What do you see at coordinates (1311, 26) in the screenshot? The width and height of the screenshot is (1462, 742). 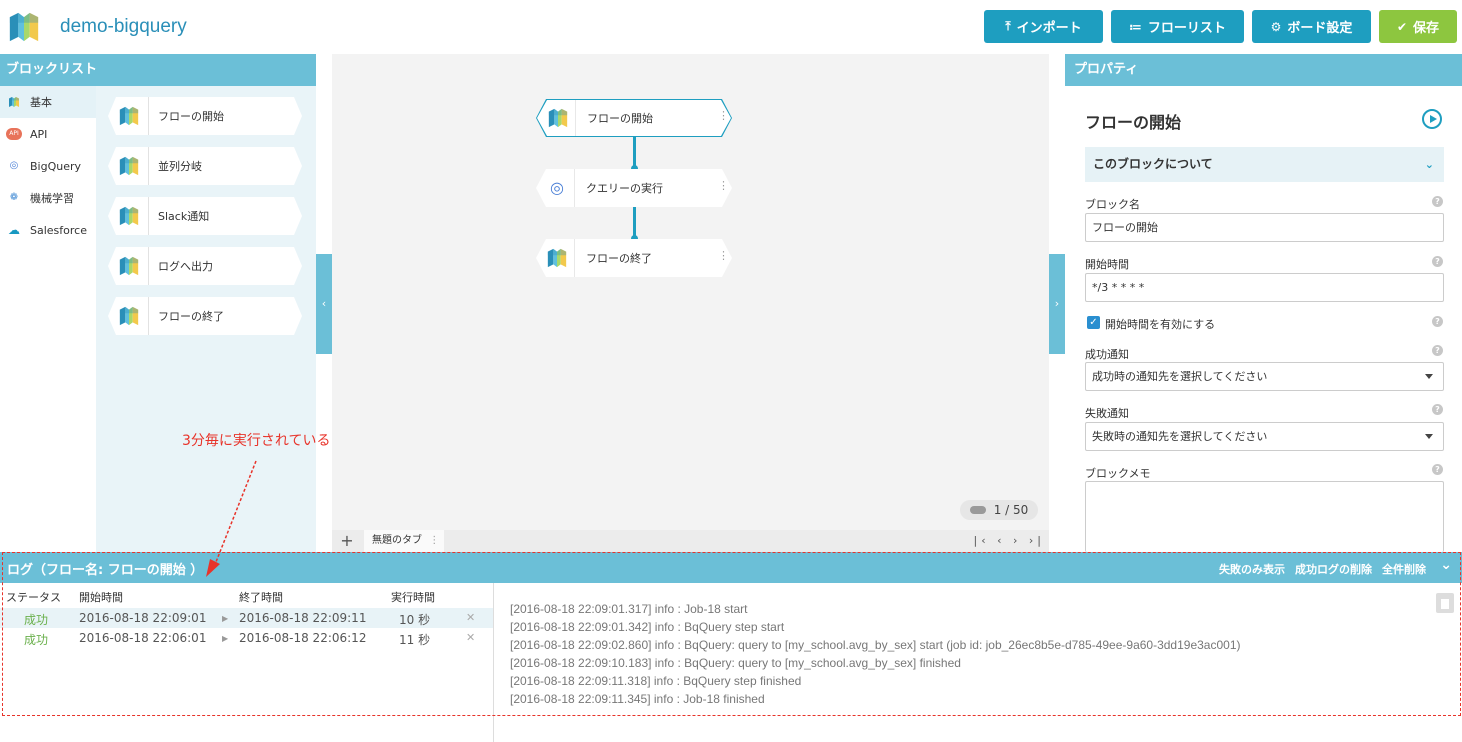 I see `board-settings-button: ⚙ ボード設定` at bounding box center [1311, 26].